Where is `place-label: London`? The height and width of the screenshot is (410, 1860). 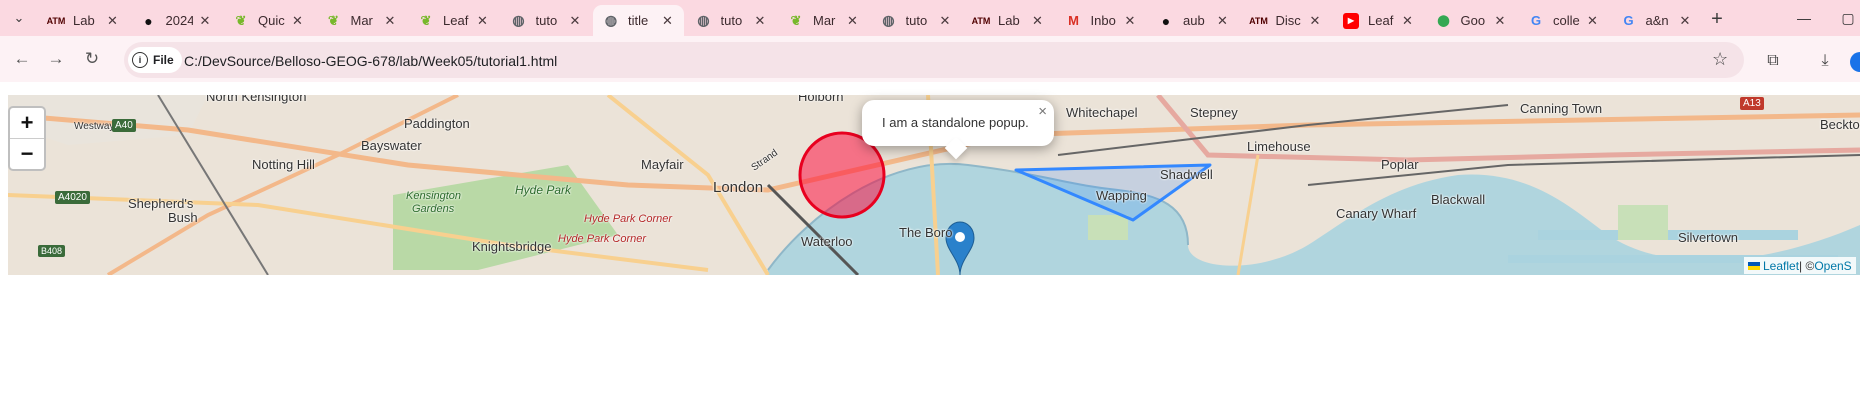 place-label: London is located at coordinates (738, 187).